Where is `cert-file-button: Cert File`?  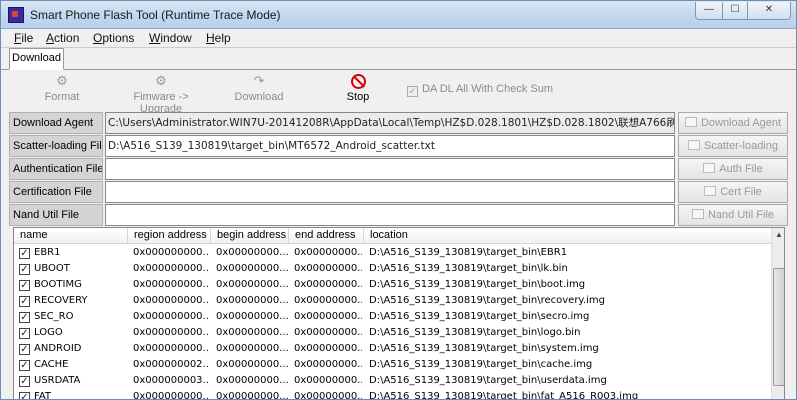
cert-file-button: Cert File is located at coordinates (733, 192).